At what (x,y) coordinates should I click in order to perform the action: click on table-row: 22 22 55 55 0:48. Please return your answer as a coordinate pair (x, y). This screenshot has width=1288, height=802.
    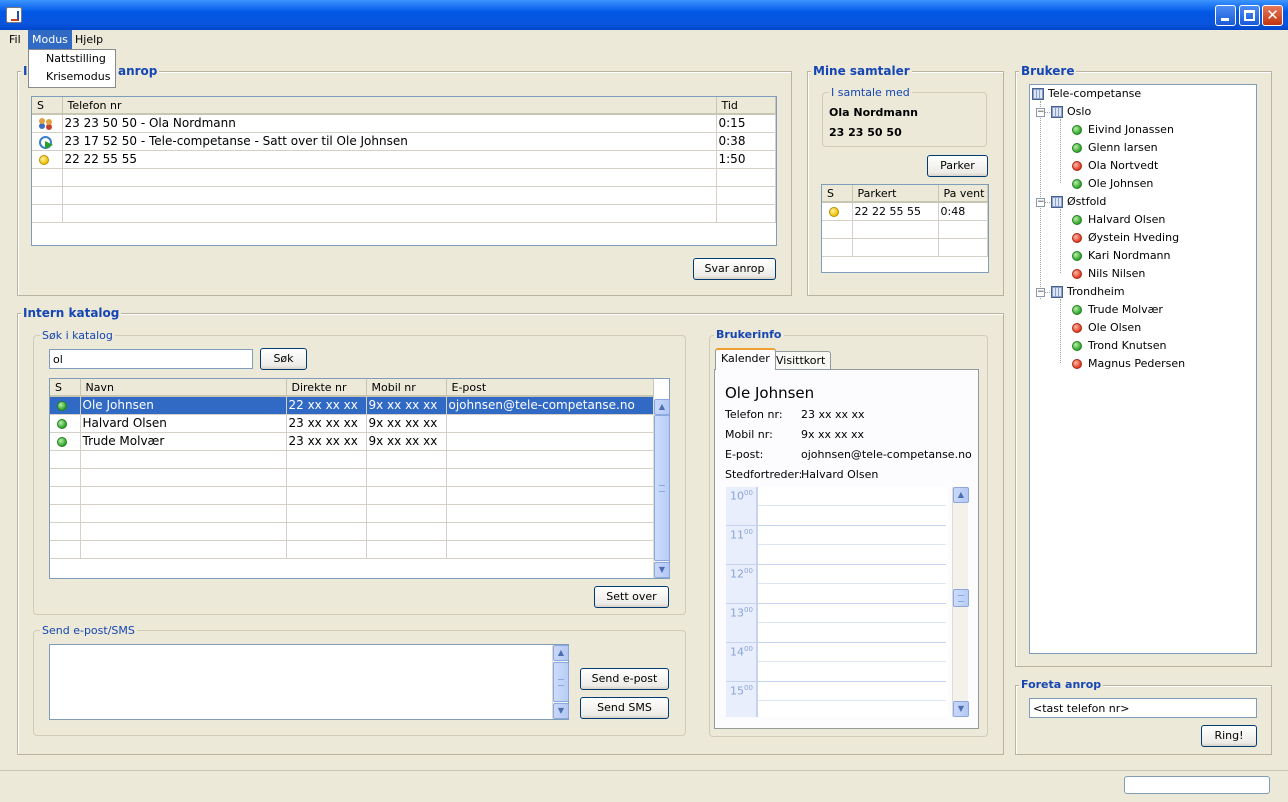
    Looking at the image, I should click on (905, 211).